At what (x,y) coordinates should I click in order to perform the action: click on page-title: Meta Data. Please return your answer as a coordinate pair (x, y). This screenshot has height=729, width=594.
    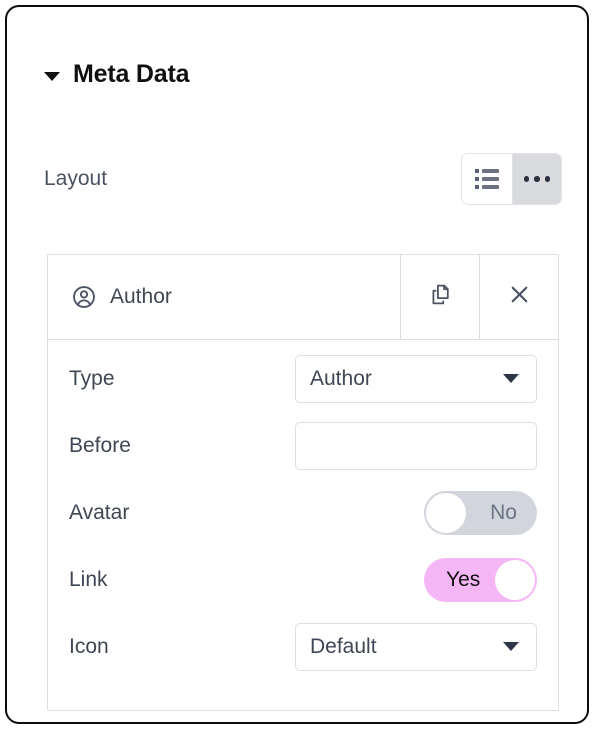
    Looking at the image, I should click on (131, 74).